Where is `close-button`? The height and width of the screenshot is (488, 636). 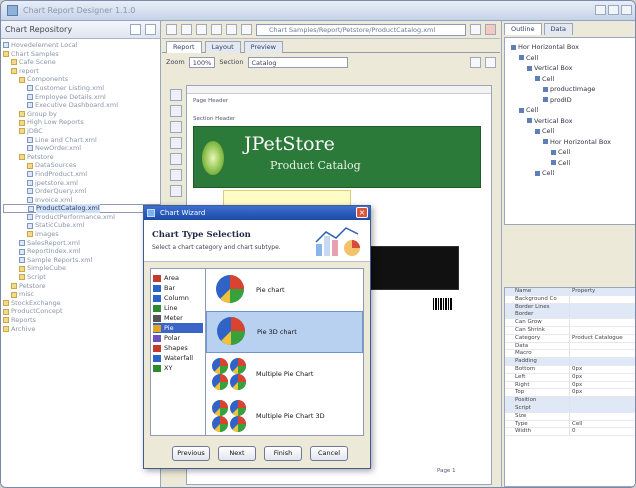 close-button is located at coordinates (626, 10).